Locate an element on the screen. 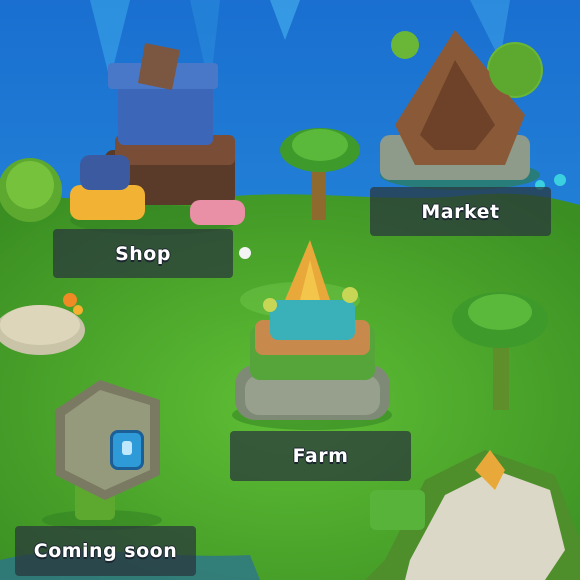 The image size is (580, 580). shop-label: Shop is located at coordinates (143, 253).